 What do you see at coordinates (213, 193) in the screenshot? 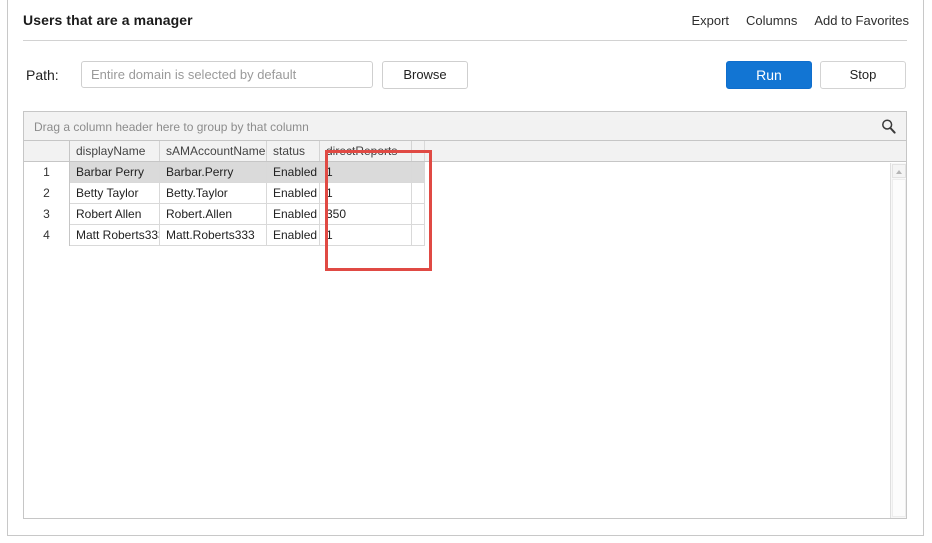
I see `cell-samaccountname: Betty.Taylor` at bounding box center [213, 193].